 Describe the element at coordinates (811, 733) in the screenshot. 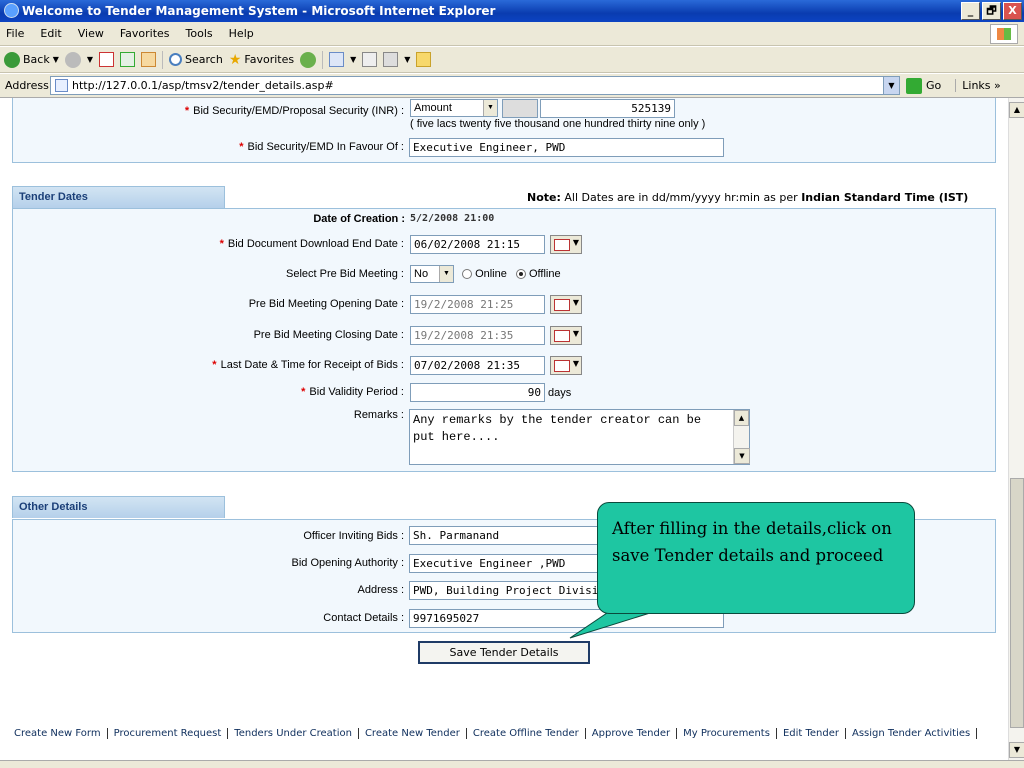

I see `footer-link: Edit Tender` at that location.